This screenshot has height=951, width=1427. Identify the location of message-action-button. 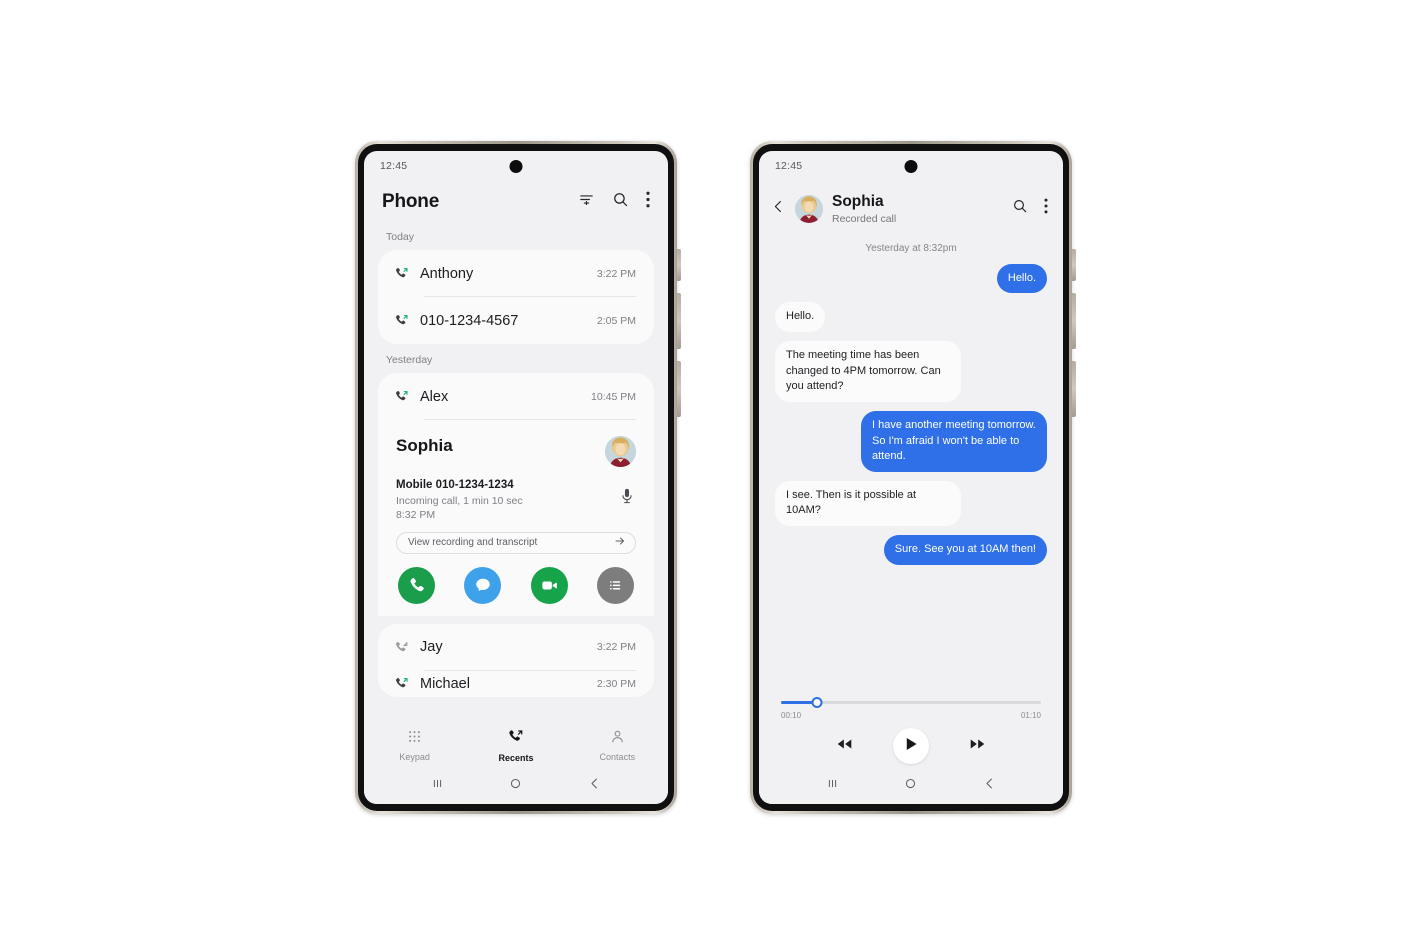
(483, 585).